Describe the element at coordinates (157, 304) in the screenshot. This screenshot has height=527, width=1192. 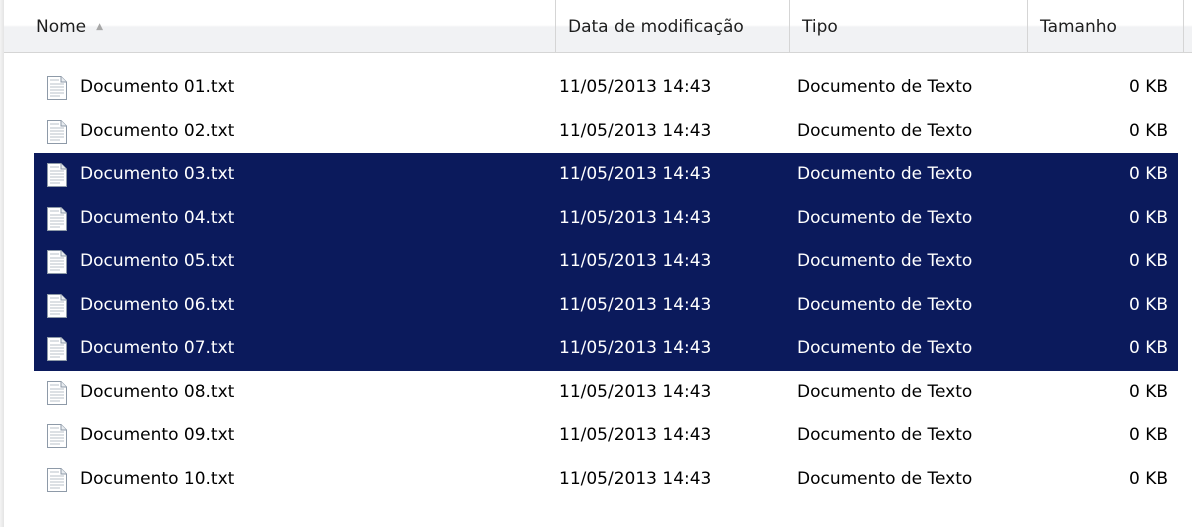
I see `file-name: Documento 06.txt` at that location.